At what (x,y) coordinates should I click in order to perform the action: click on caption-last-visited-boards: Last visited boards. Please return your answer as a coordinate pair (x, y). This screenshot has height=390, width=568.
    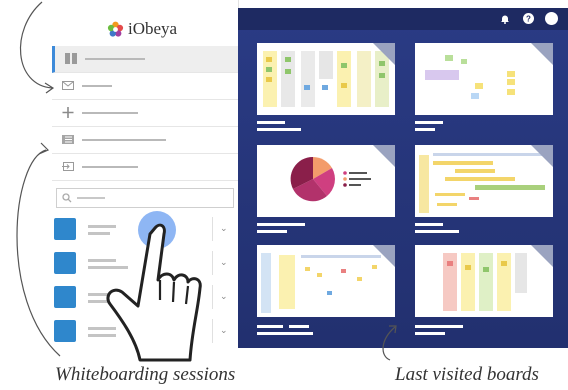
    Looking at the image, I should click on (467, 374).